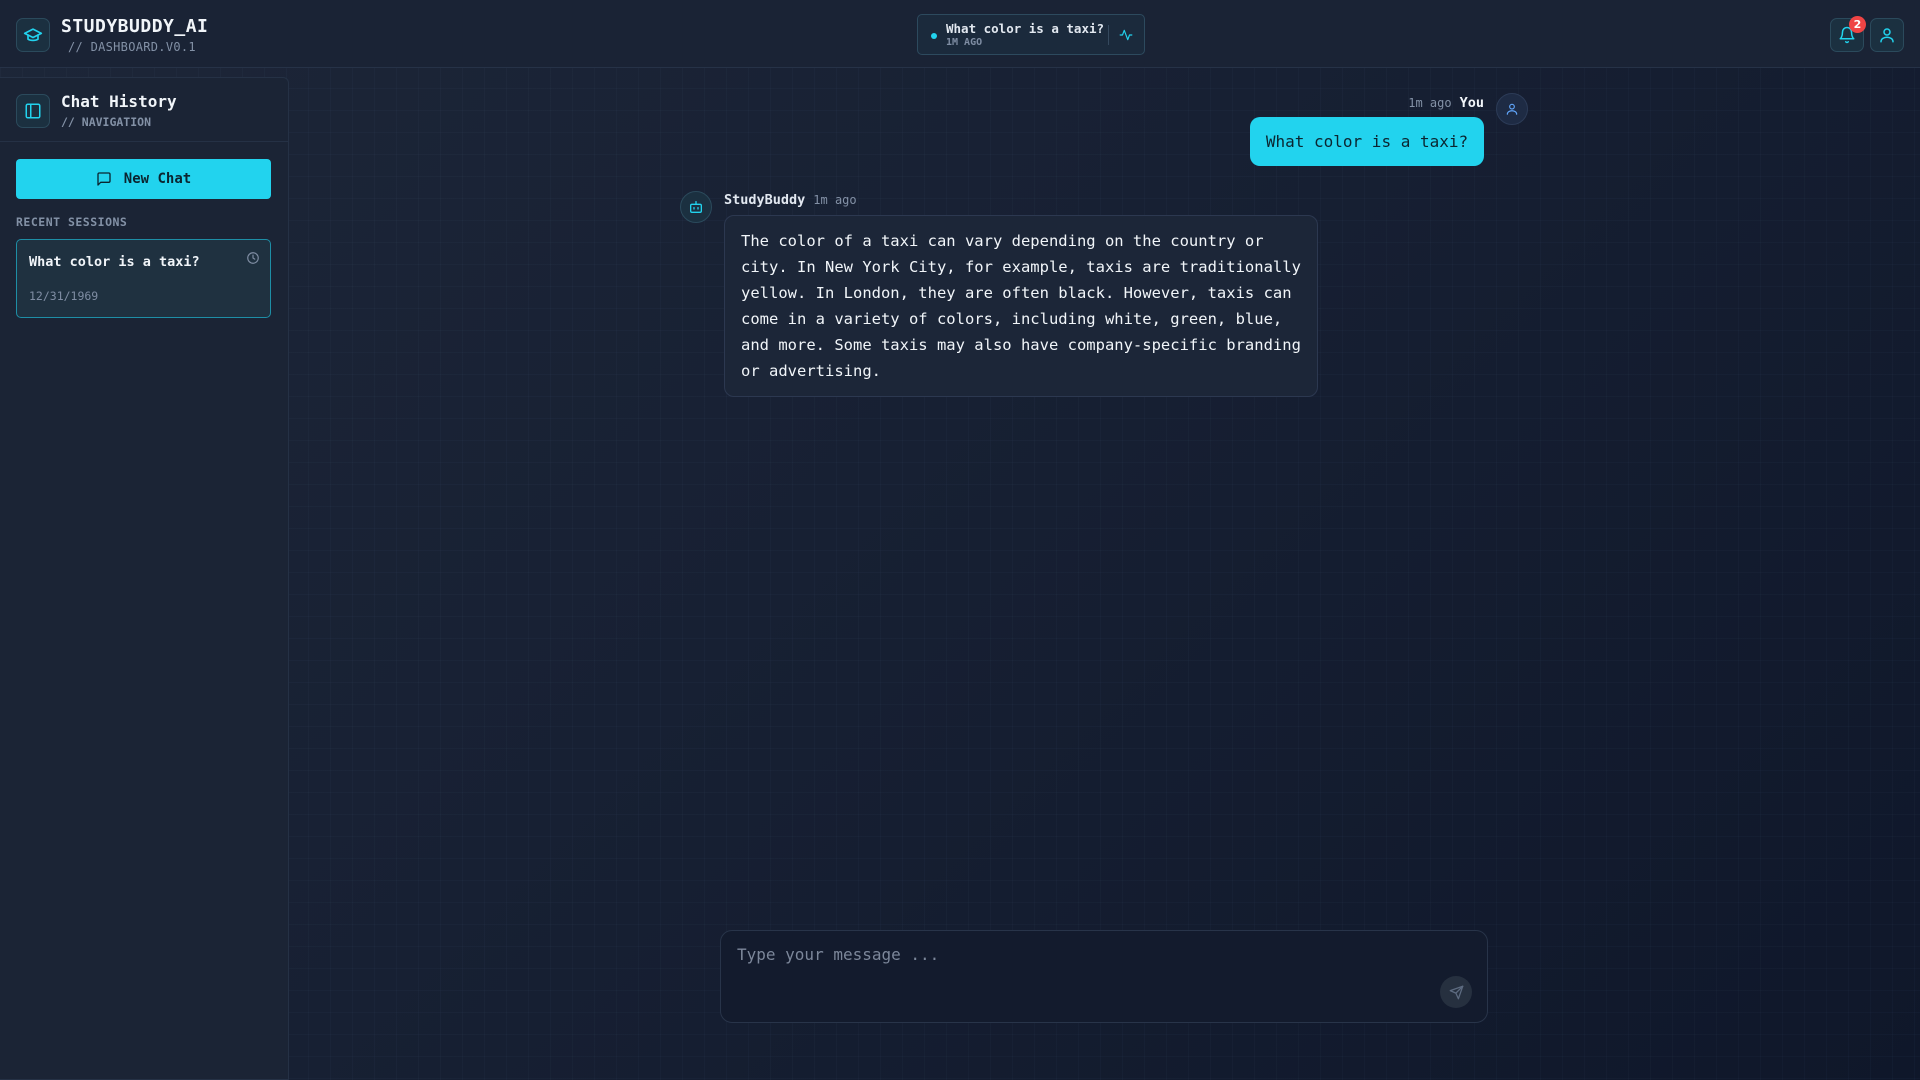 This screenshot has height=1080, width=1920. Describe the element at coordinates (64, 296) in the screenshot. I see `session-date: 12/31/1969` at that location.